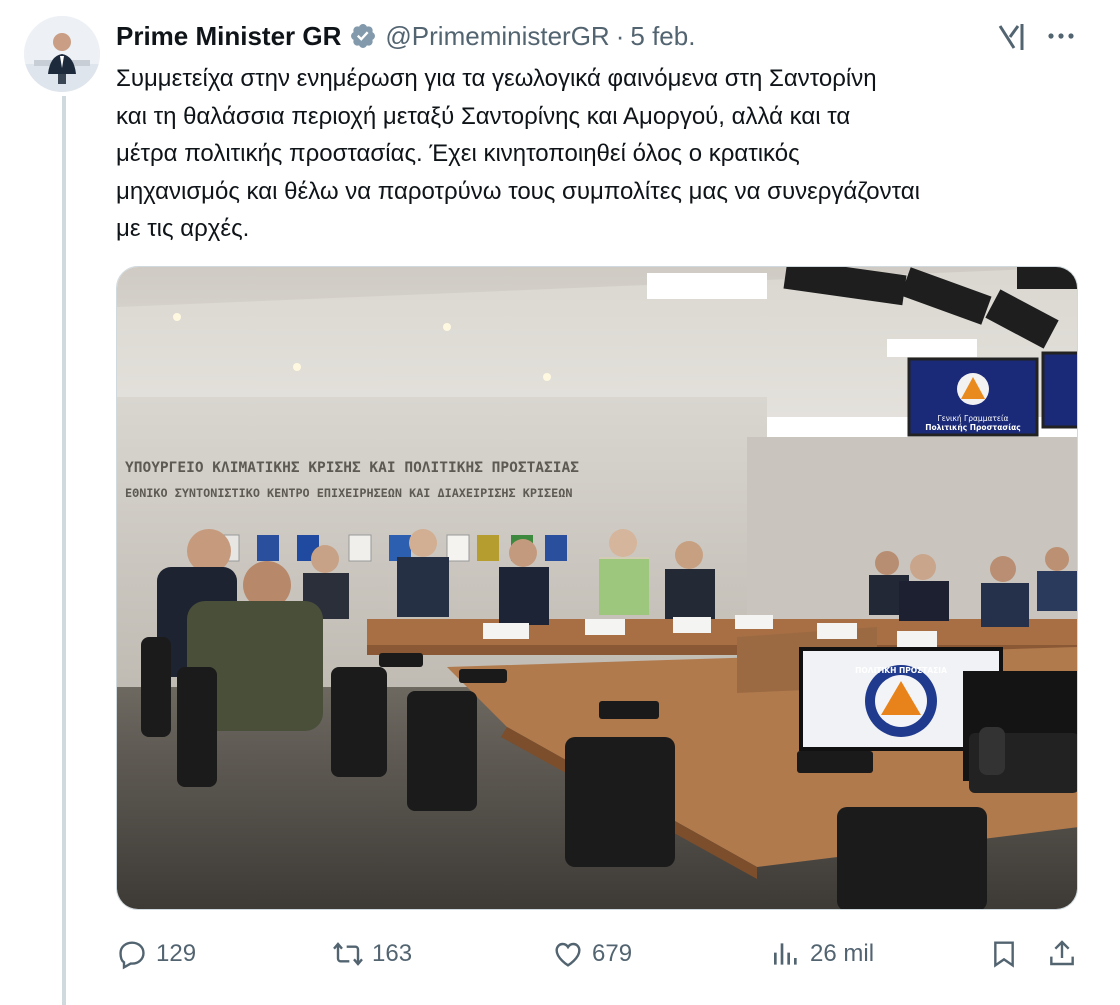 The width and height of the screenshot is (1120, 1005). What do you see at coordinates (176, 953) in the screenshot?
I see `reply-count: 129` at bounding box center [176, 953].